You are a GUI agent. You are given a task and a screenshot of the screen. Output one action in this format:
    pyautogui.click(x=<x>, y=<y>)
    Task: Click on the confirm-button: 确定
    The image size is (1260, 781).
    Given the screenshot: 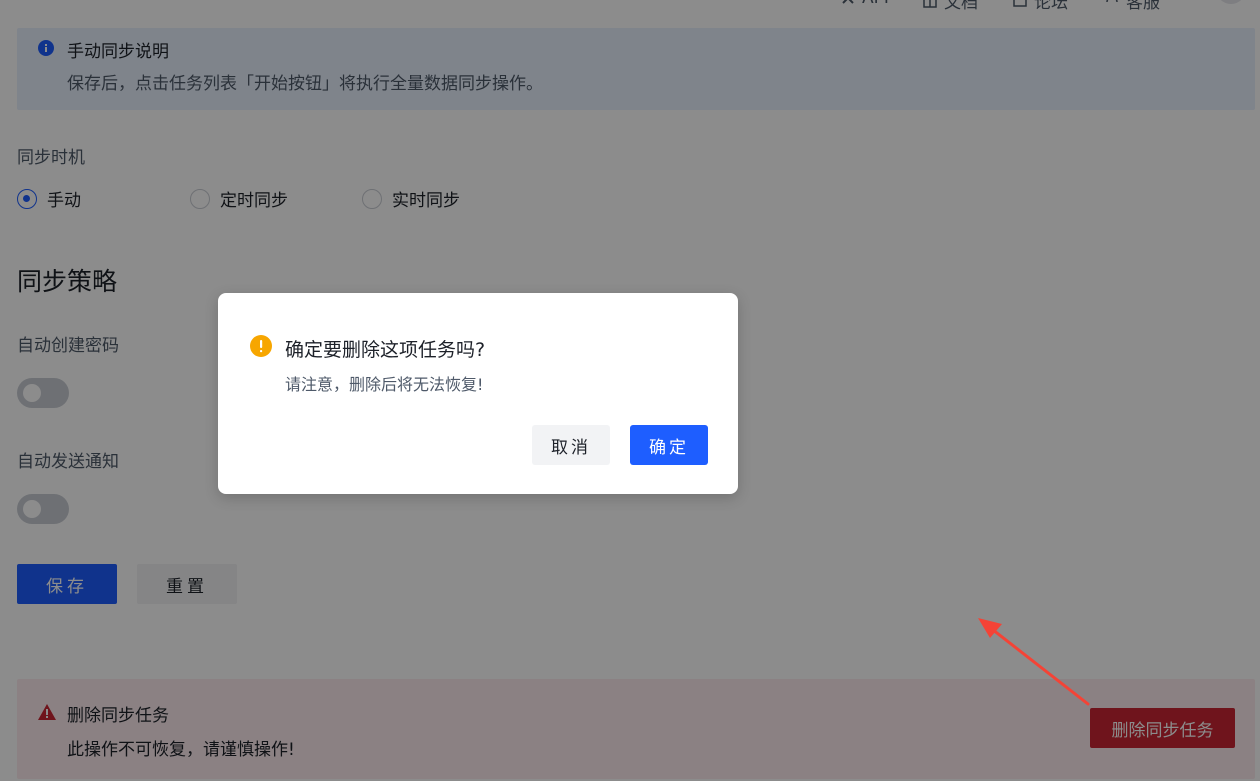 What is the action you would take?
    pyautogui.click(x=669, y=445)
    